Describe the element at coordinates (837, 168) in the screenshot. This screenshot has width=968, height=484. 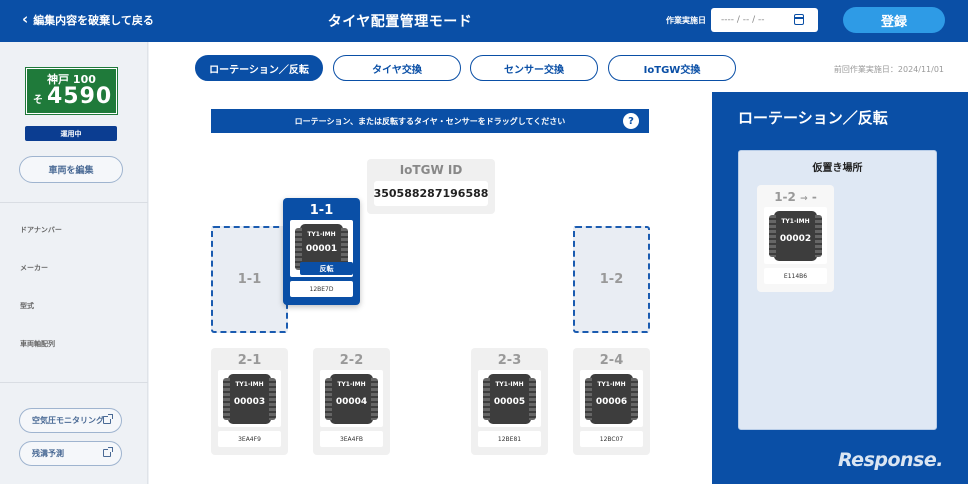
I see `temporary-area-label: 仮置き場所` at that location.